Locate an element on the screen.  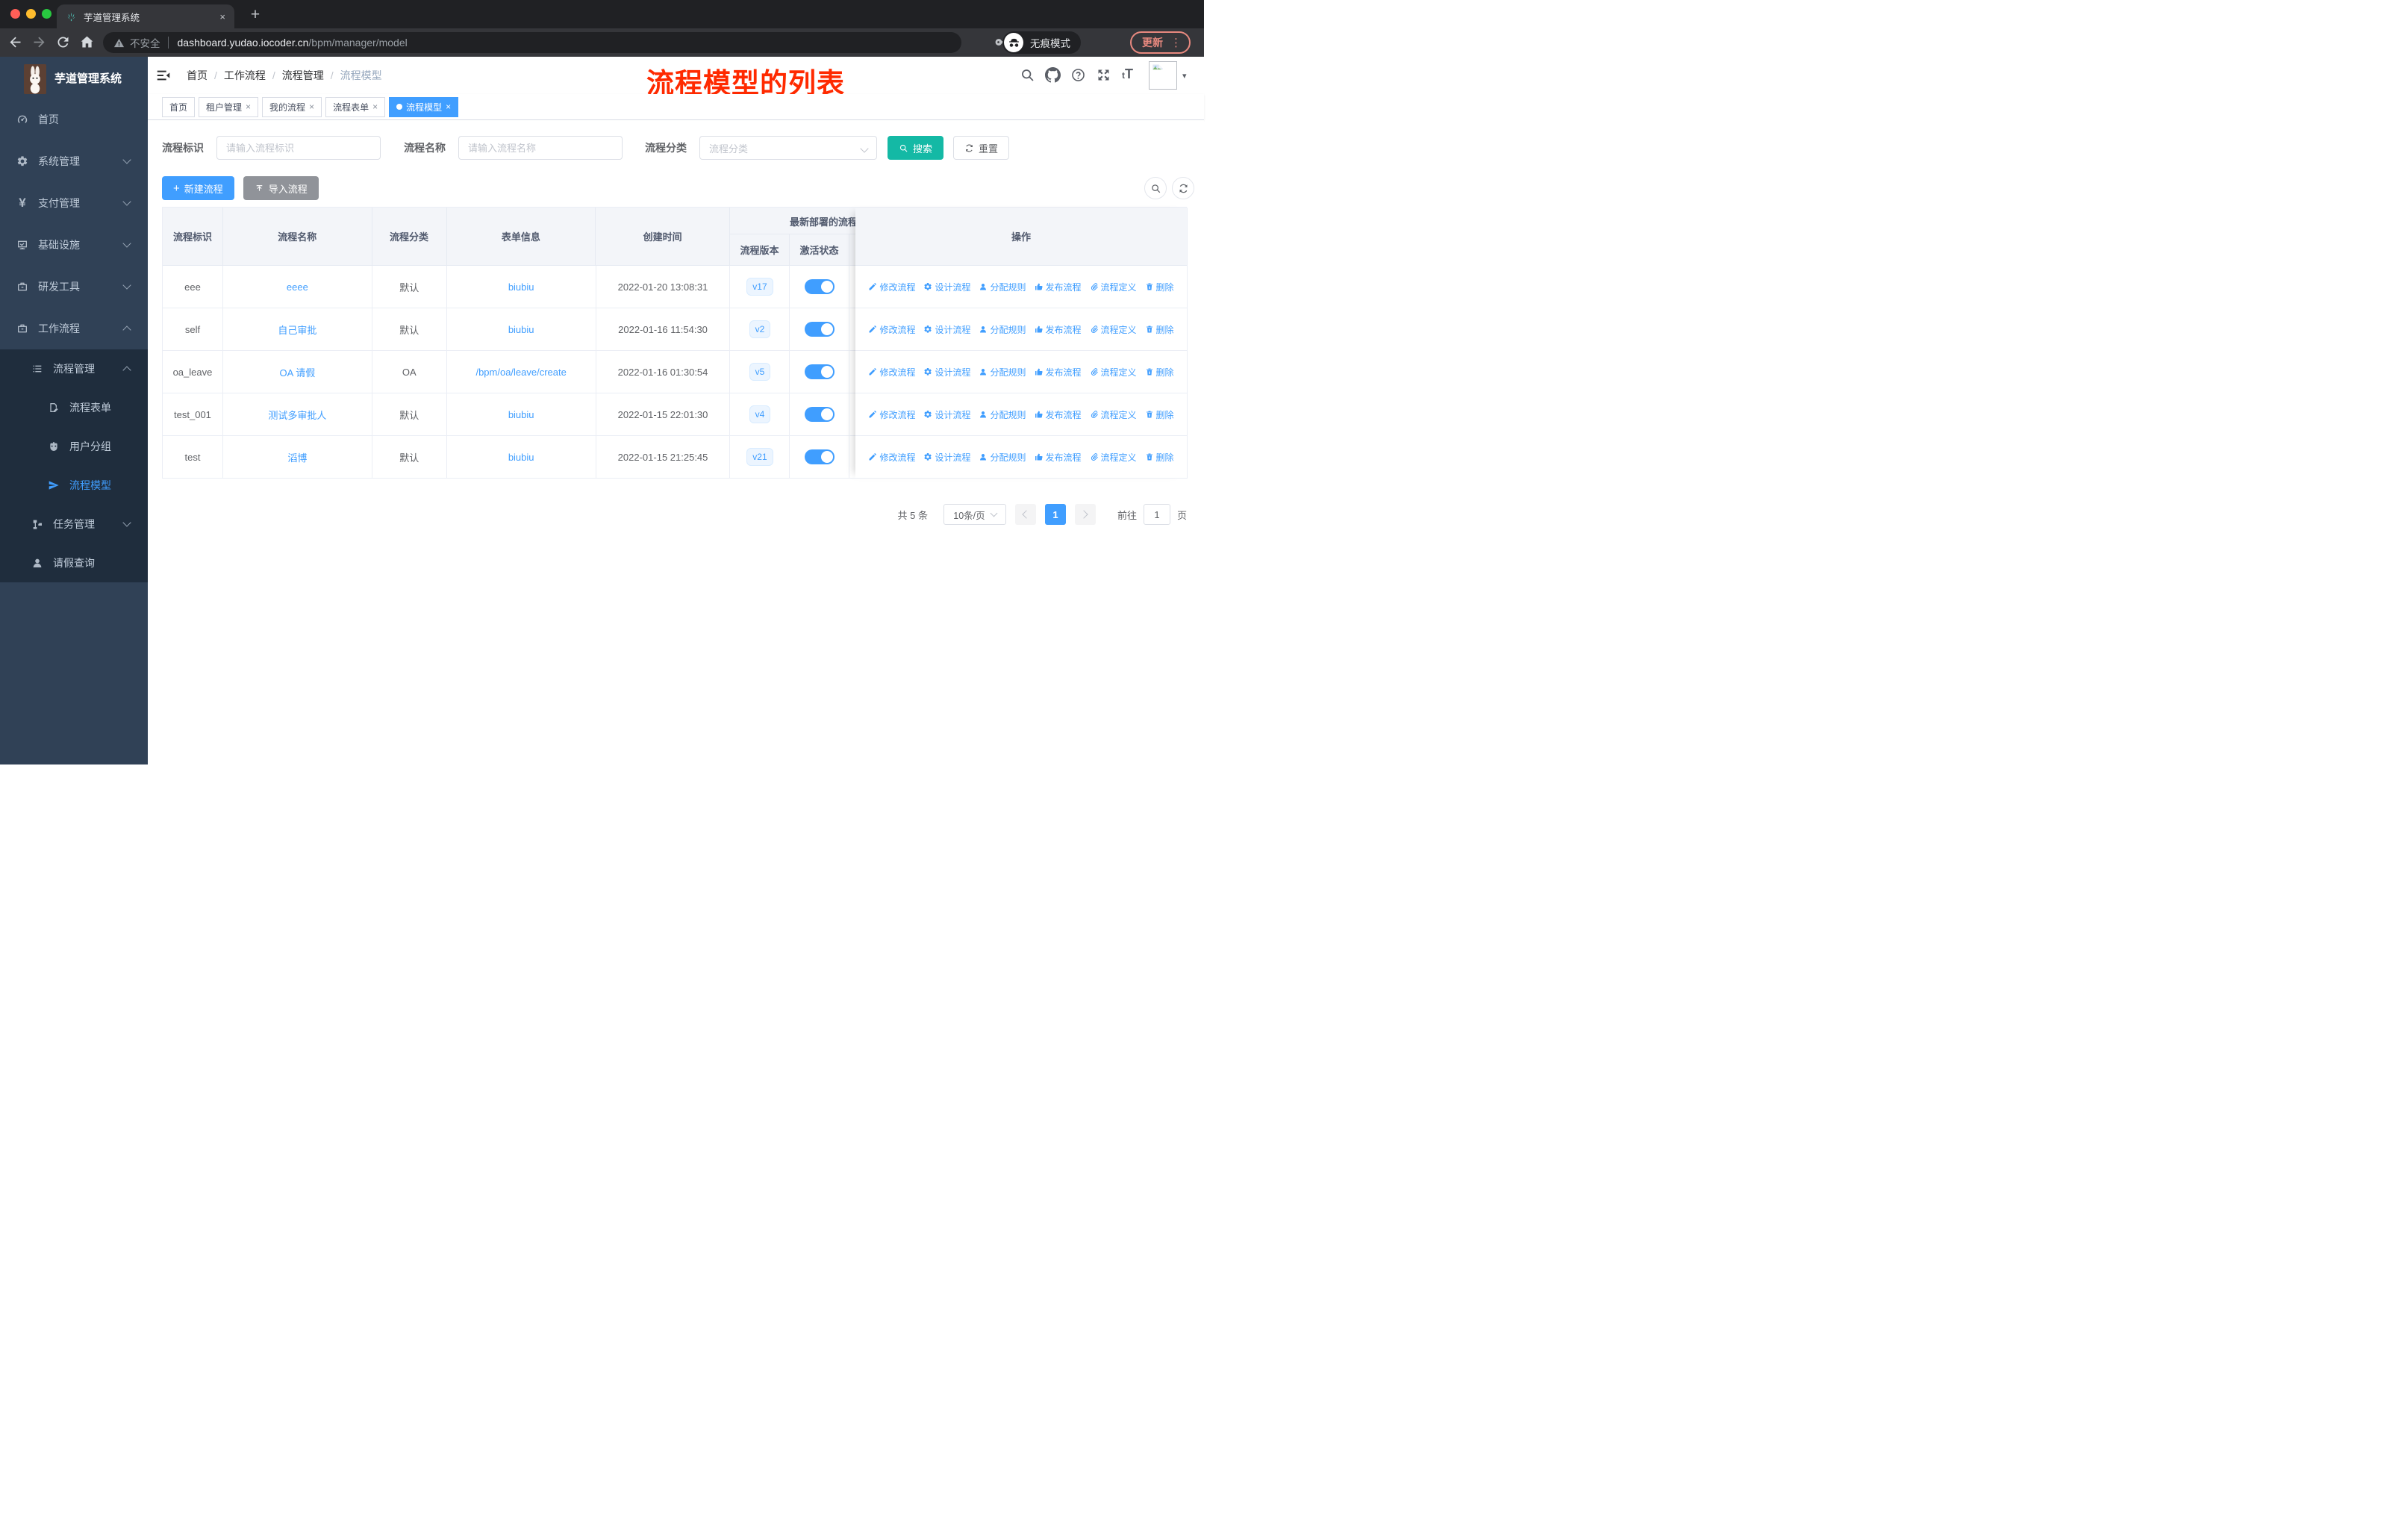
back-icon is located at coordinates (15, 42).